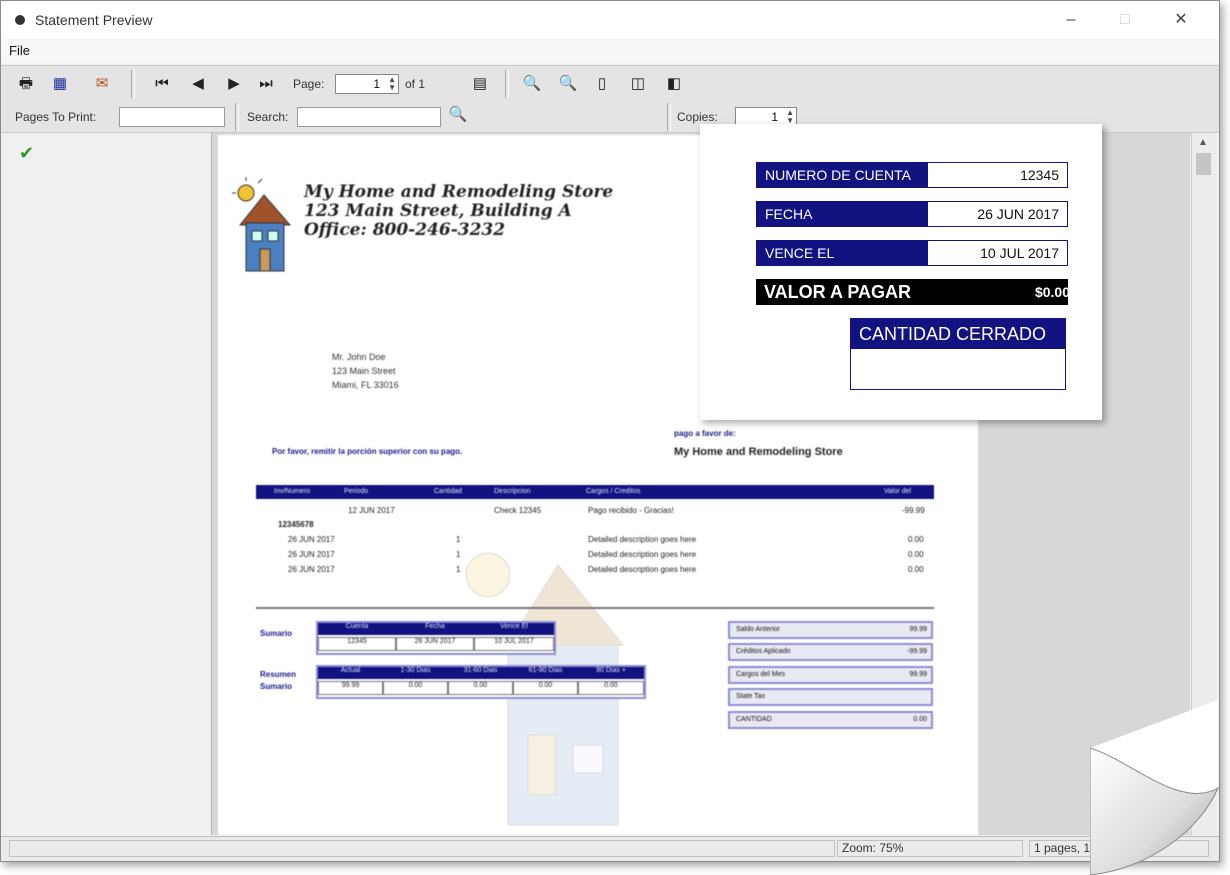 This screenshot has width=1230, height=875. I want to click on close-button: ✕, so click(1181, 20).